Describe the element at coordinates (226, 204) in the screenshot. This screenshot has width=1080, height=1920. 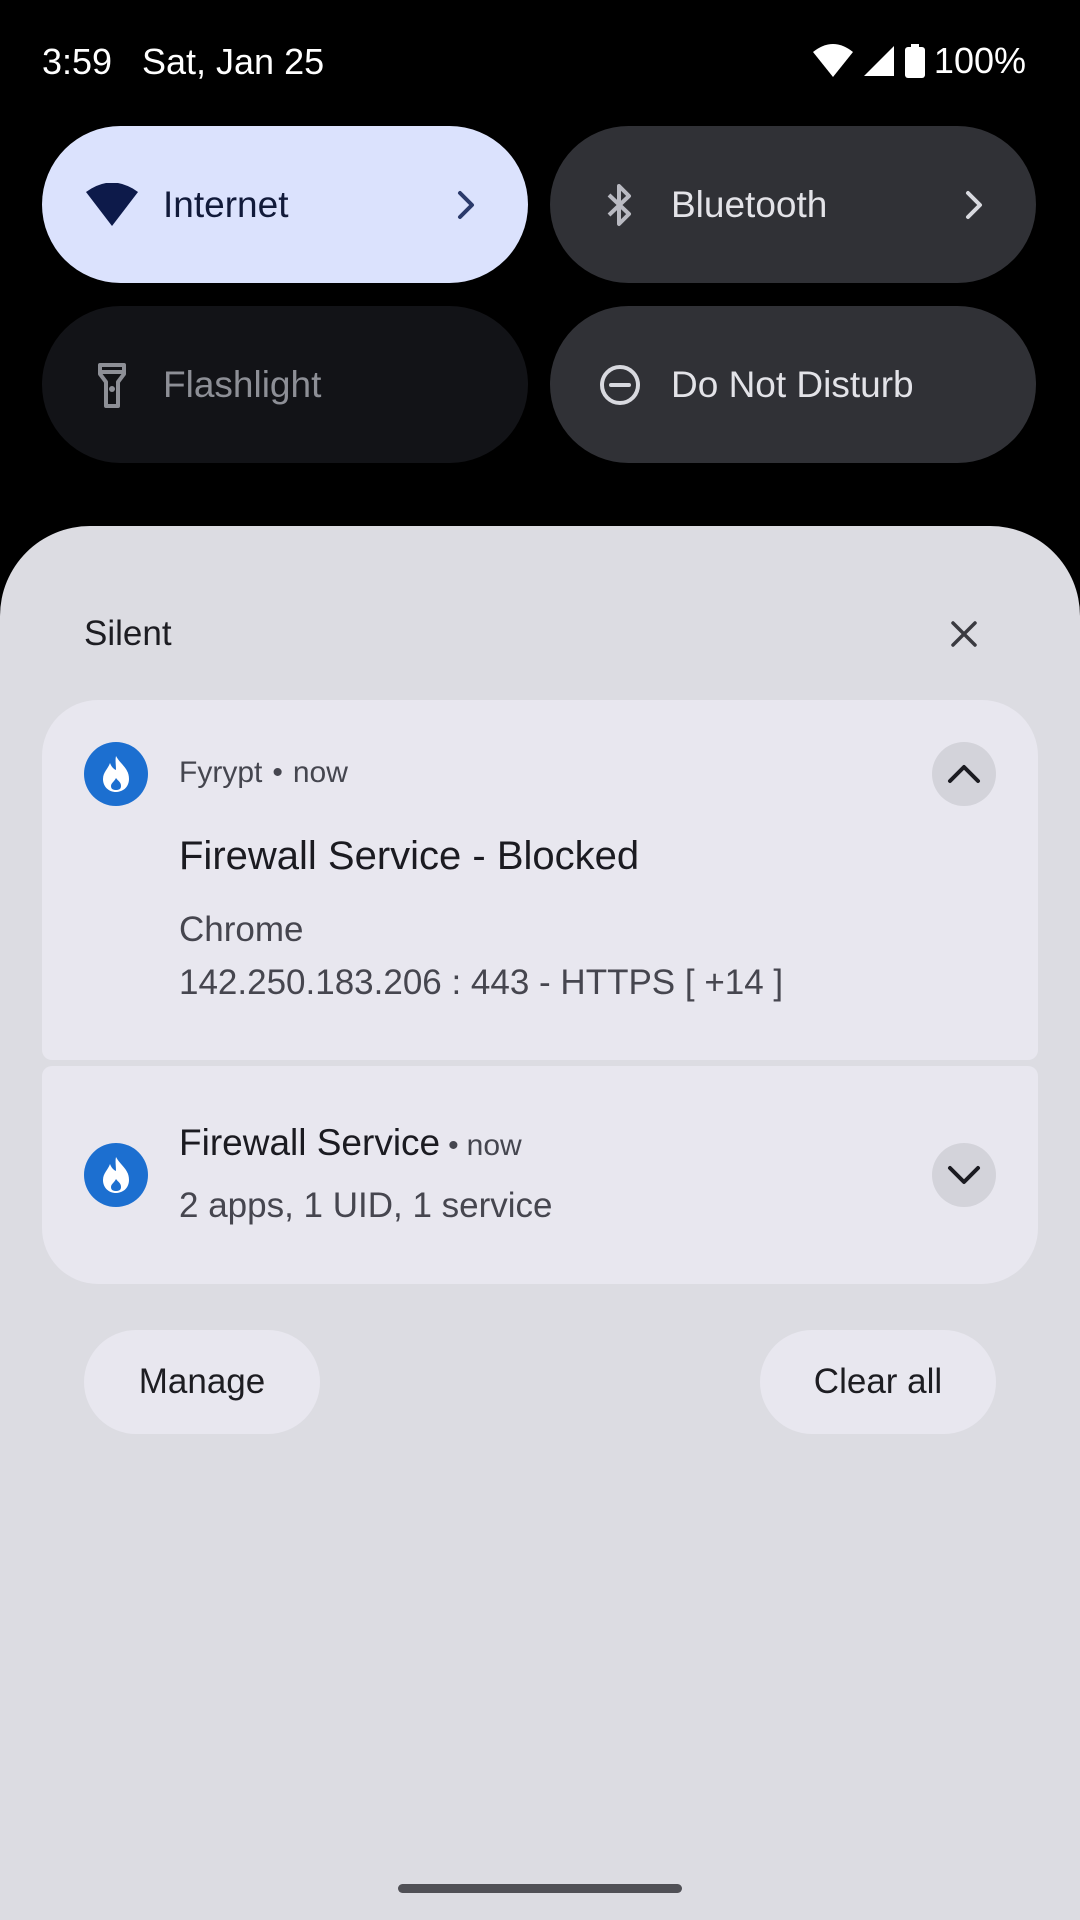
I see `tile-internet-label: Internet` at that location.